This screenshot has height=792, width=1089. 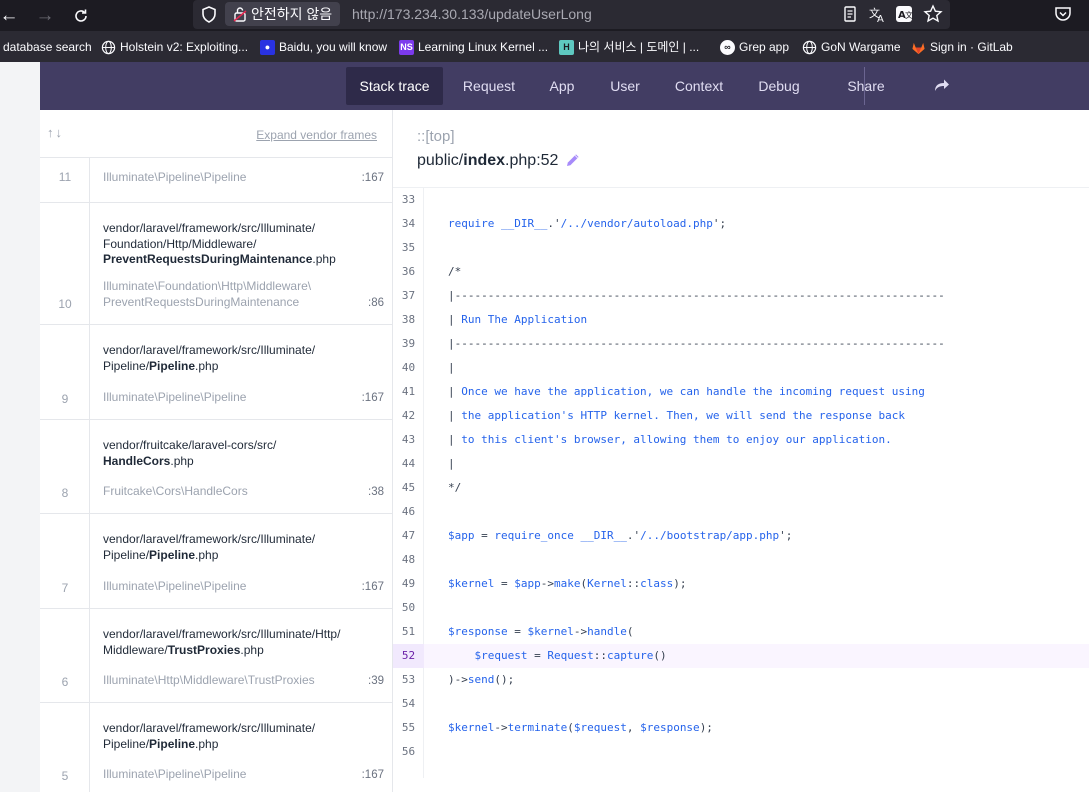 I want to click on tab-app: App, so click(x=562, y=86).